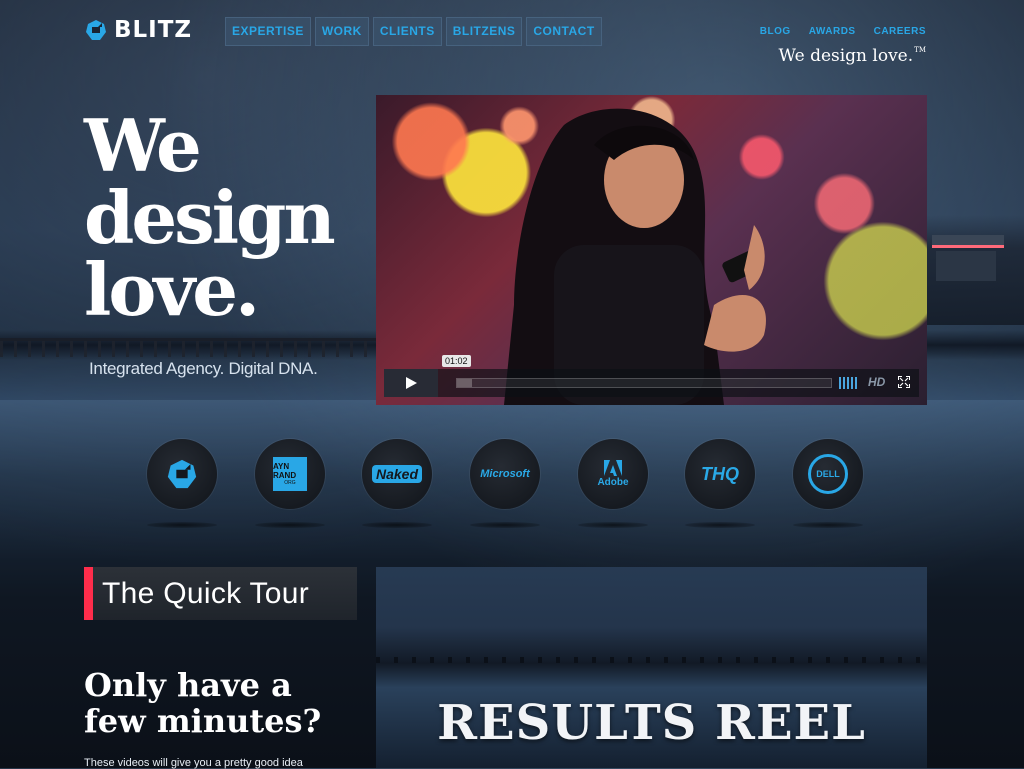 Image resolution: width=1024 pixels, height=769 pixels. I want to click on client-label: AYN RAND, so click(285, 471).